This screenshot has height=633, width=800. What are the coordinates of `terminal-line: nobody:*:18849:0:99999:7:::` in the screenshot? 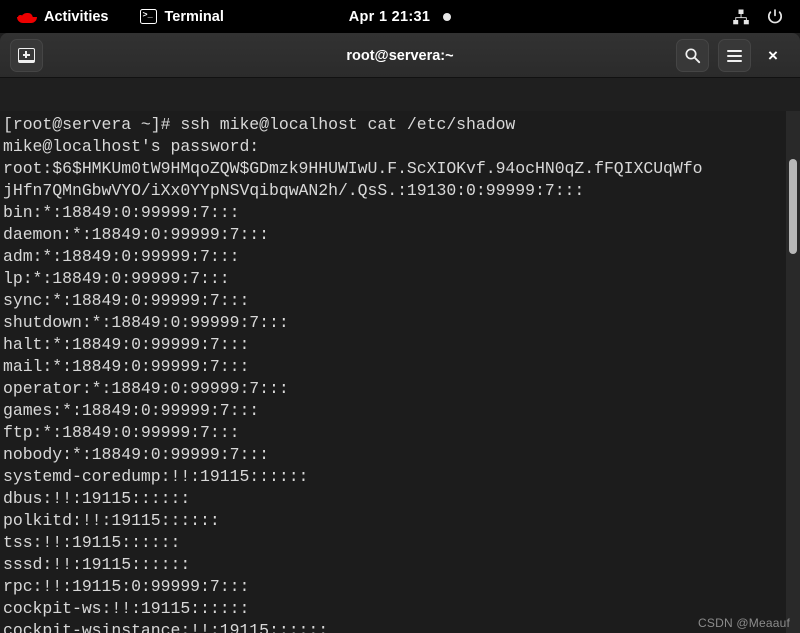 It's located at (136, 454).